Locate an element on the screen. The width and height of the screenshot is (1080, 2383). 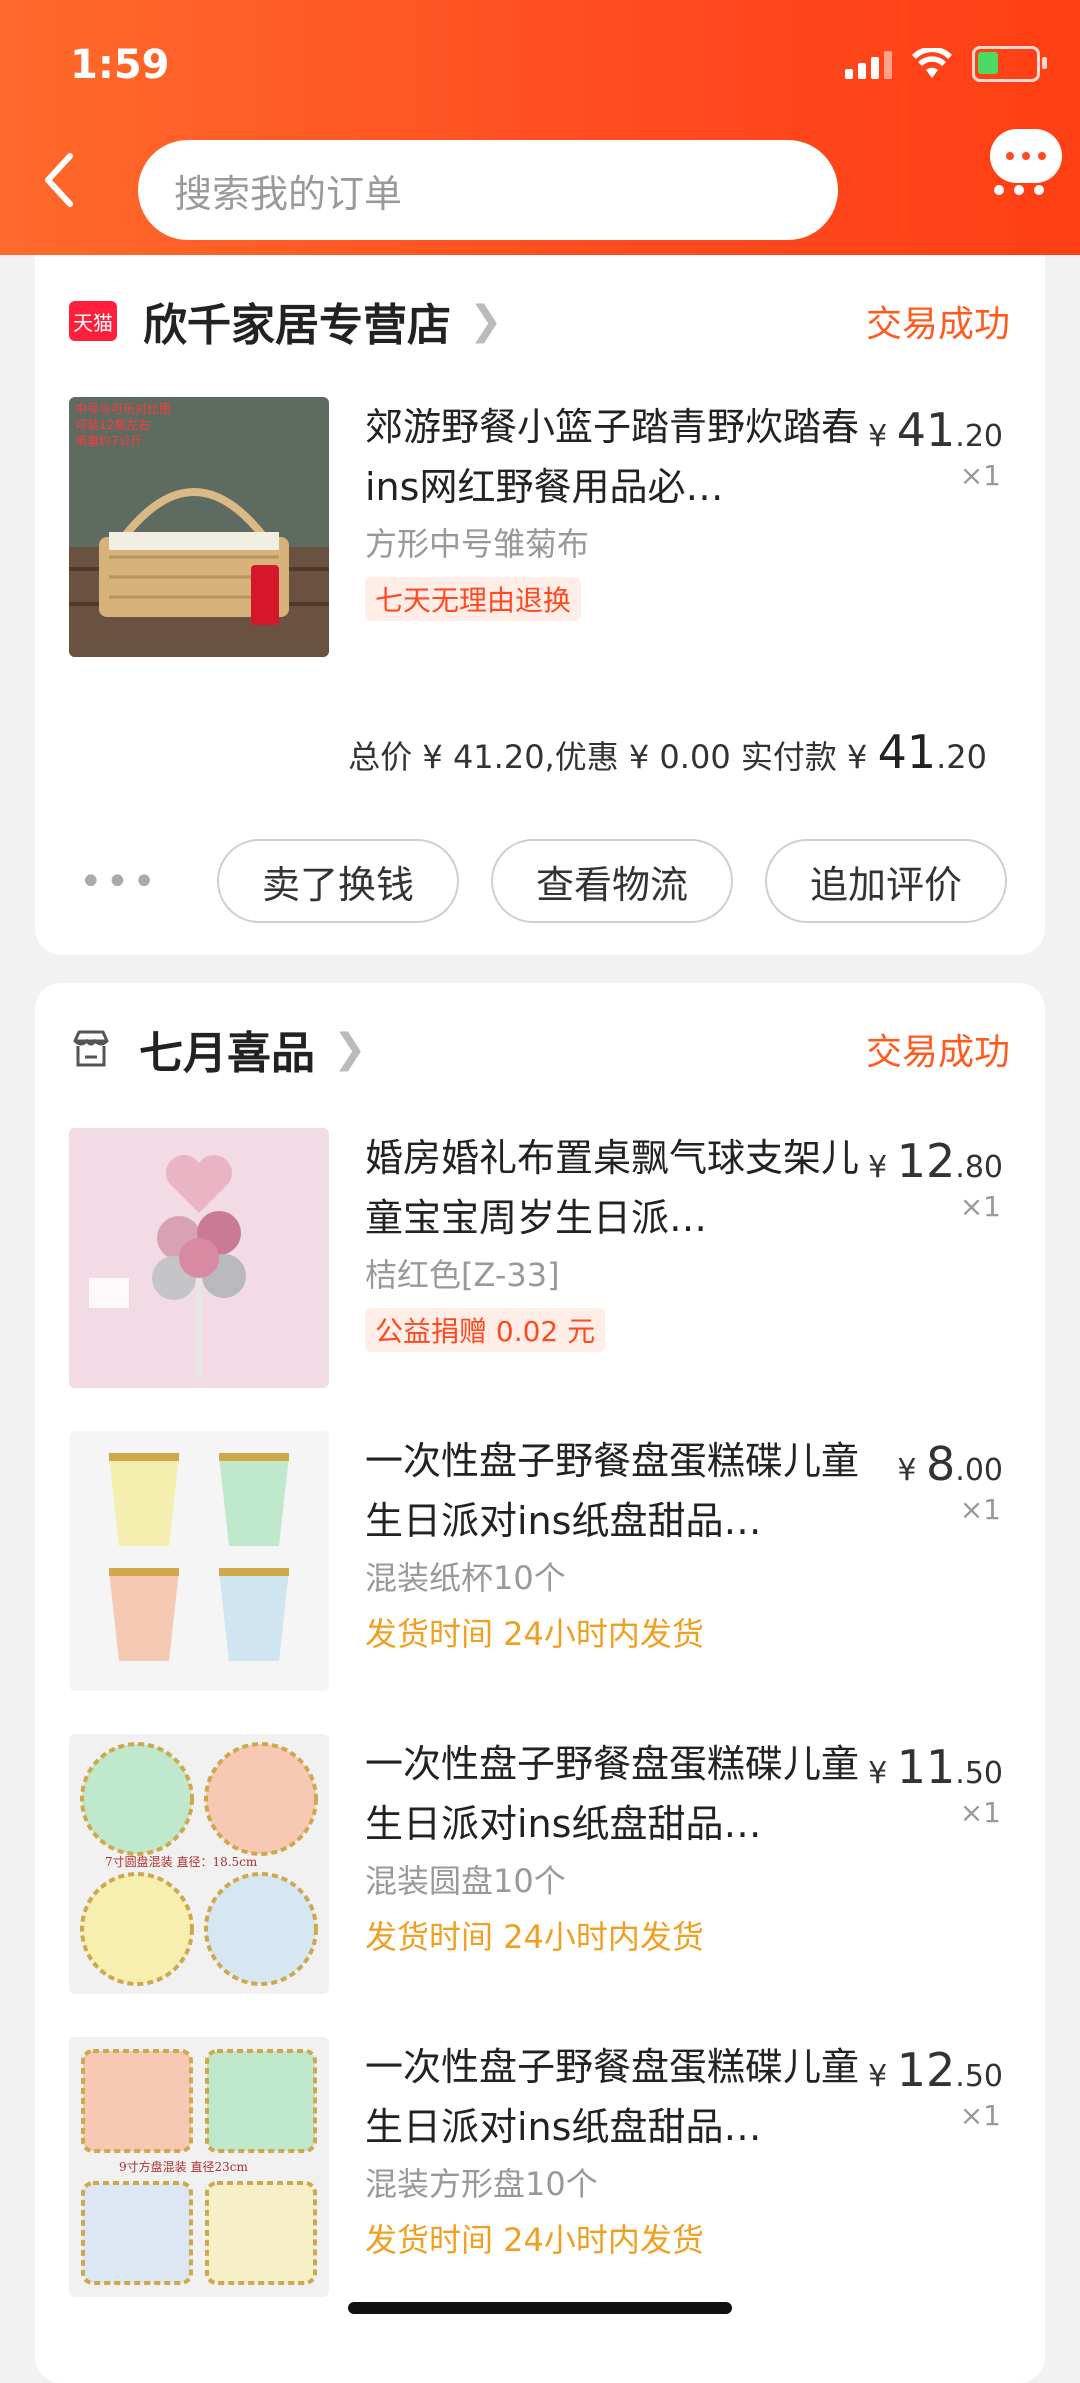
tmall-badge-icon: 天猫 is located at coordinates (93, 321).